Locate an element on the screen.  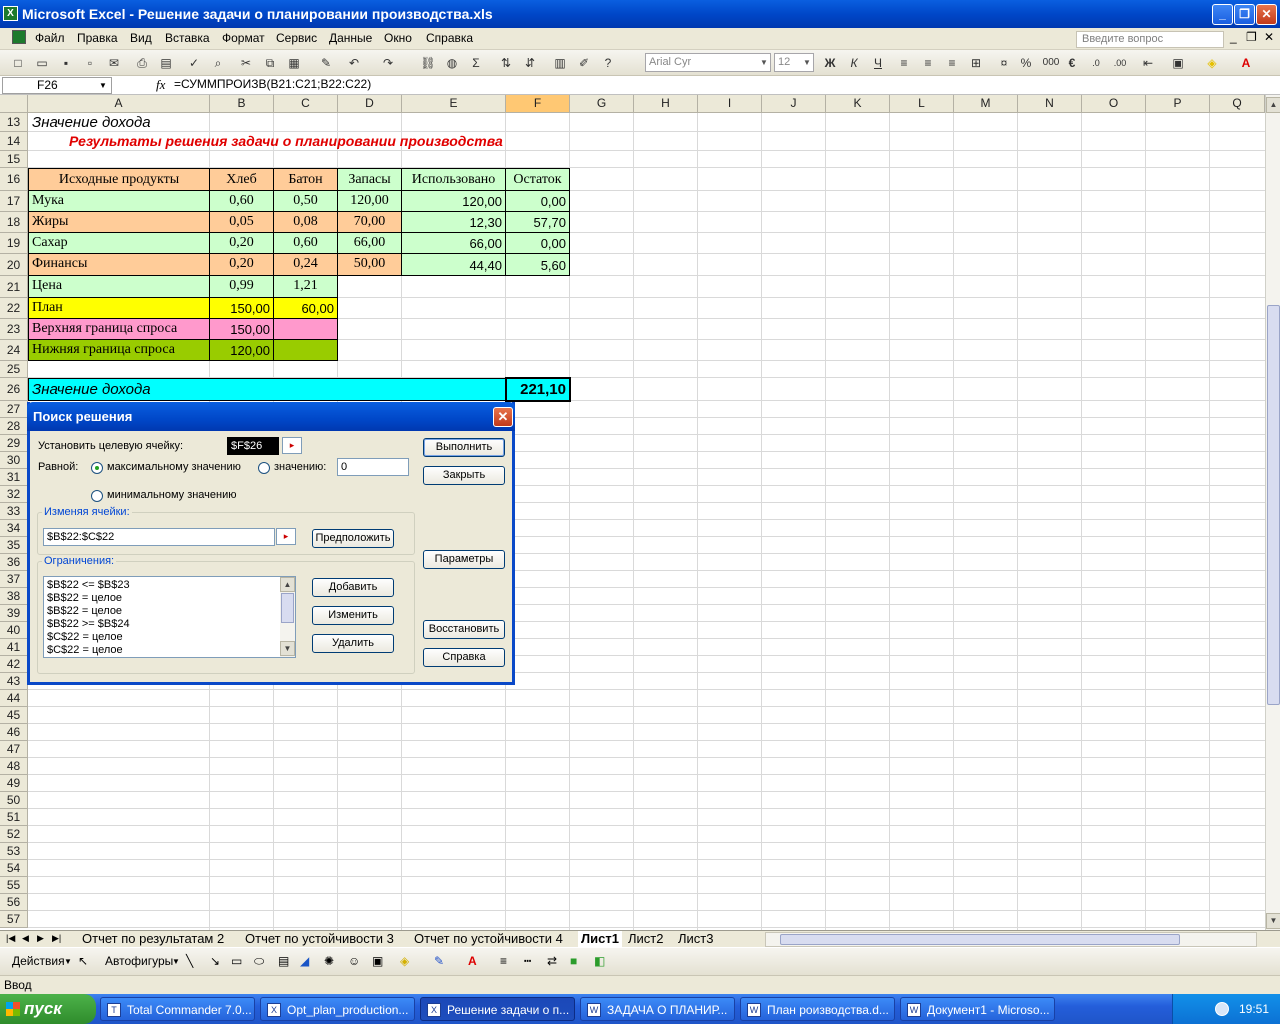
horizontal-scrollbar is located at coordinates (1011, 939).